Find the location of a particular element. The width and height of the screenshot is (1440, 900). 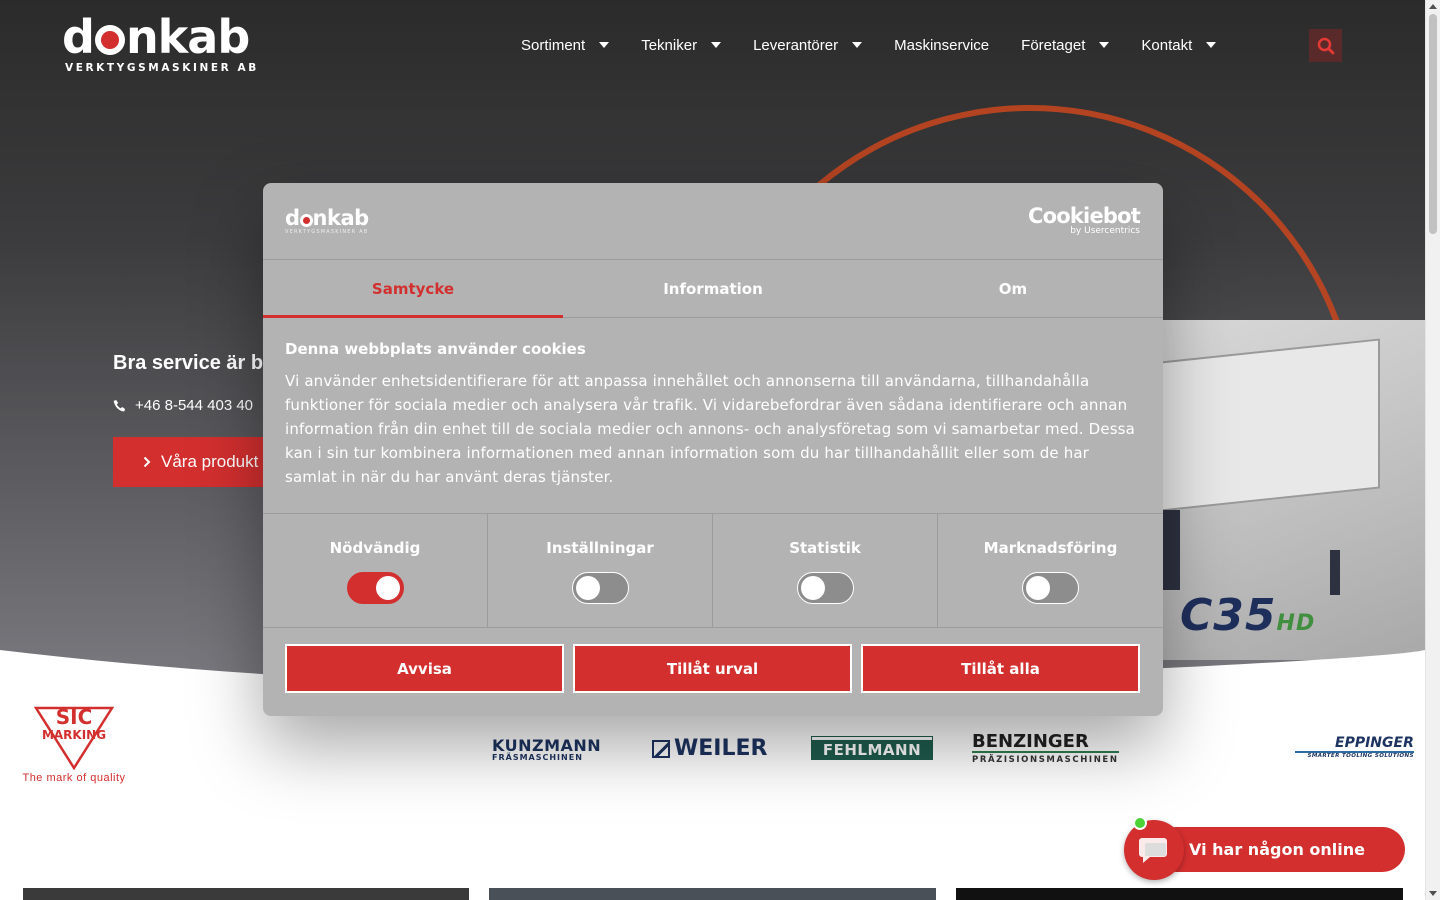

hero-title: Bra service är bra is located at coordinates (198, 363).